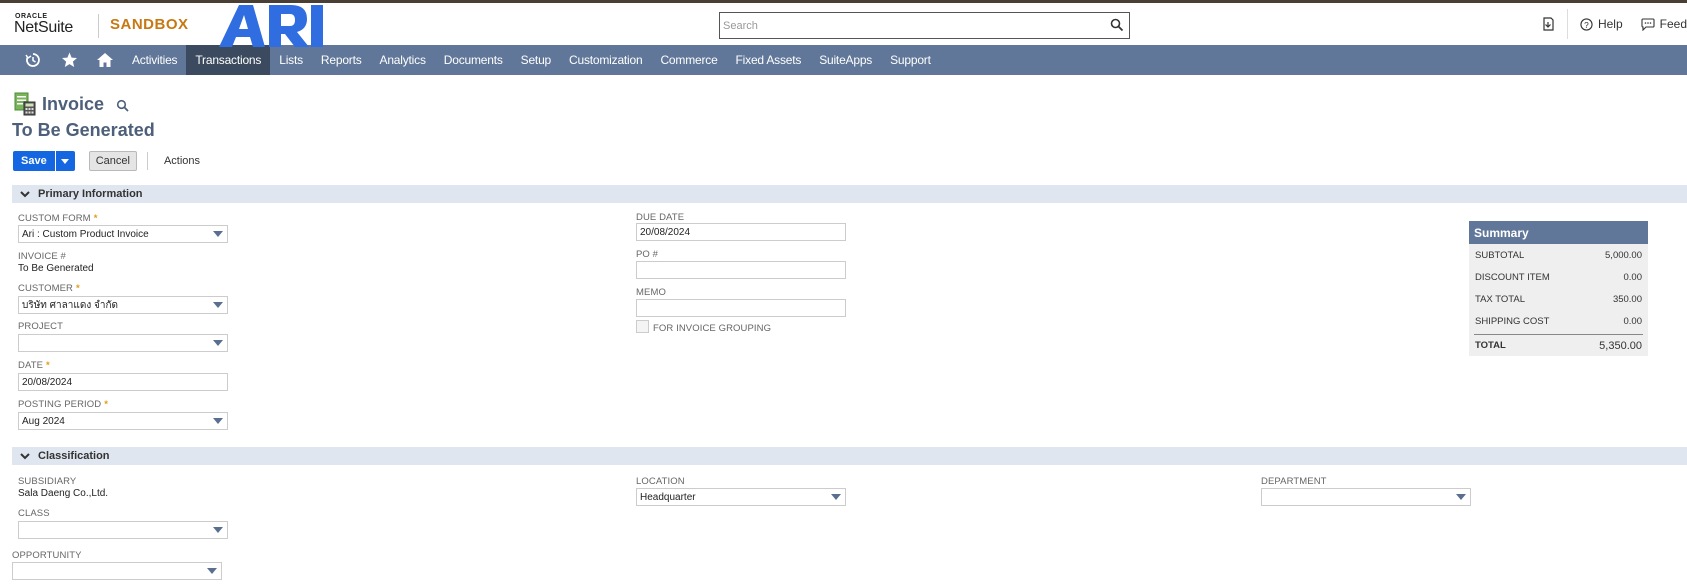  I want to click on tax-value: 350.00, so click(1627, 299).